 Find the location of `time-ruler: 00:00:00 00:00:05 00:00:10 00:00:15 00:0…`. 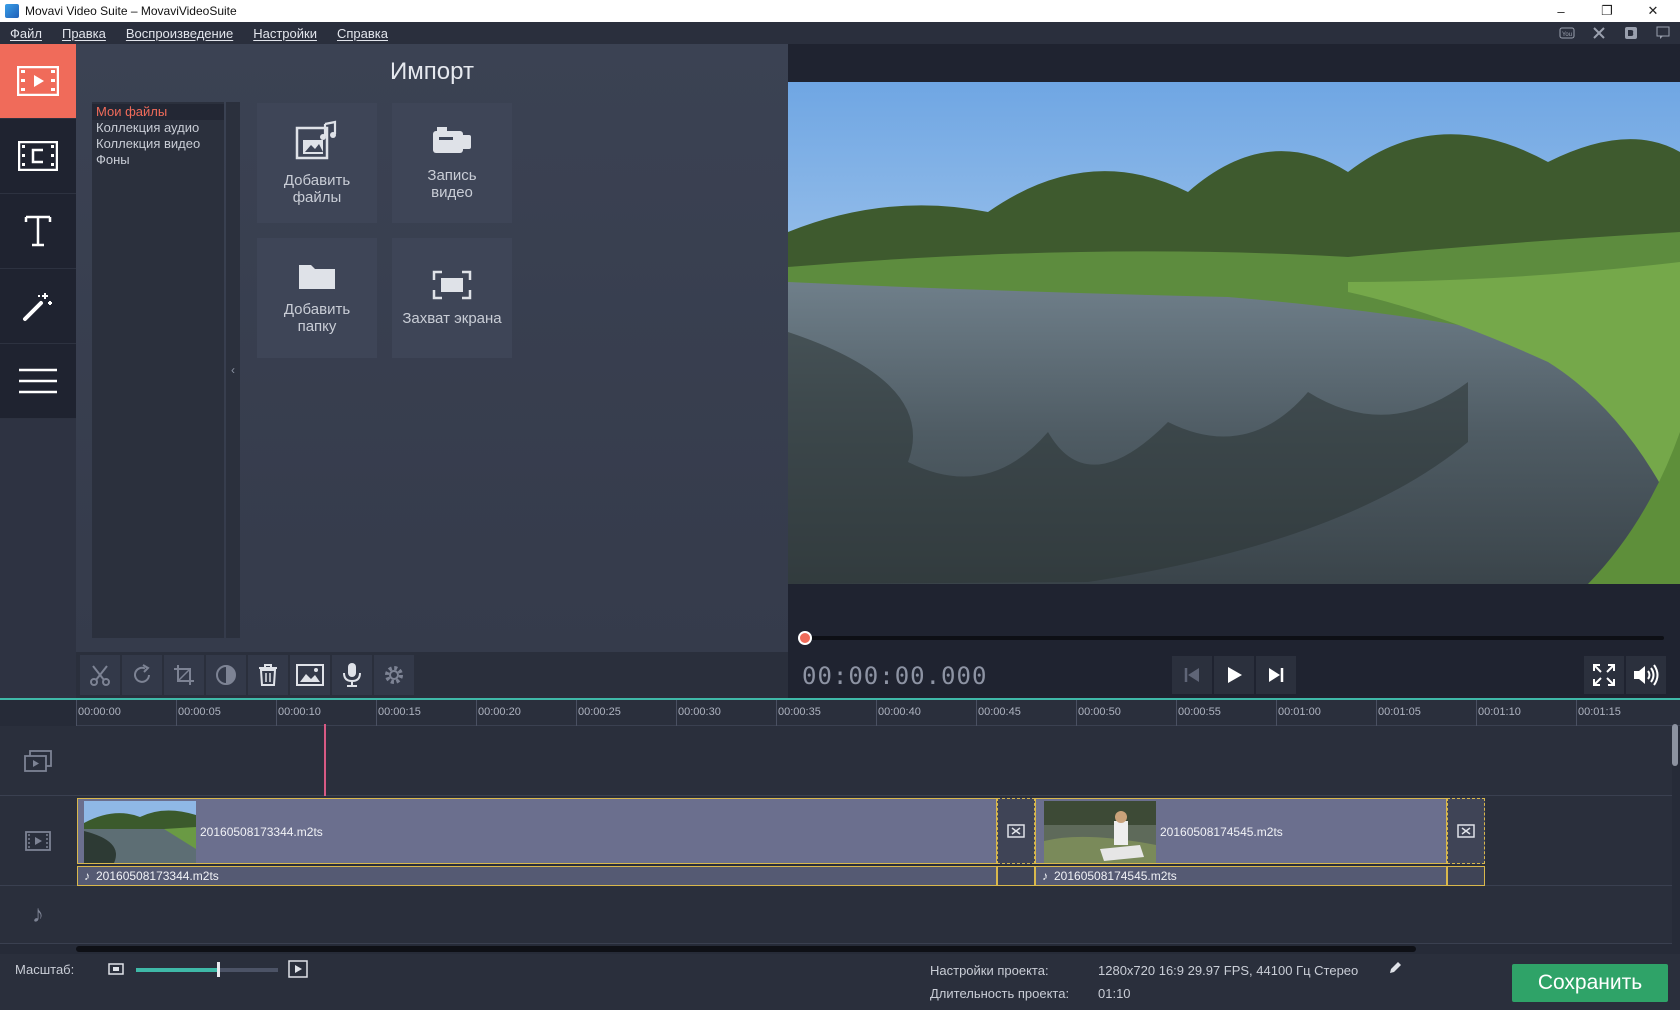

time-ruler: 00:00:00 00:00:05 00:00:10 00:00:15 00:0… is located at coordinates (878, 713).